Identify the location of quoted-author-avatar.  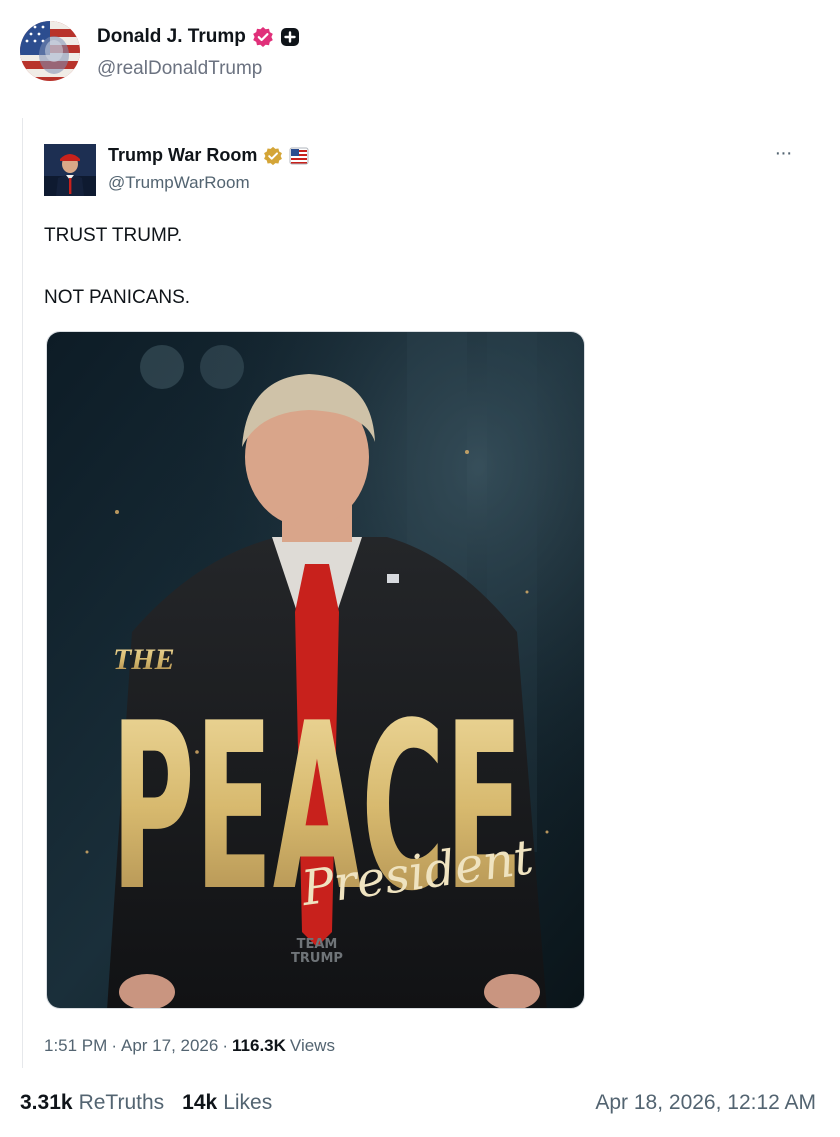
(70, 170).